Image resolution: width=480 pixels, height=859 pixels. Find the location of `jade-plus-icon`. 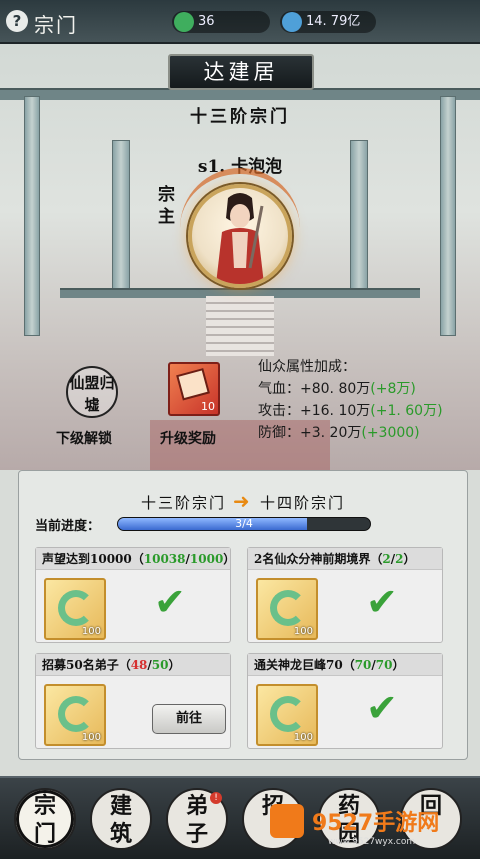

jade-plus-icon is located at coordinates (184, 22).